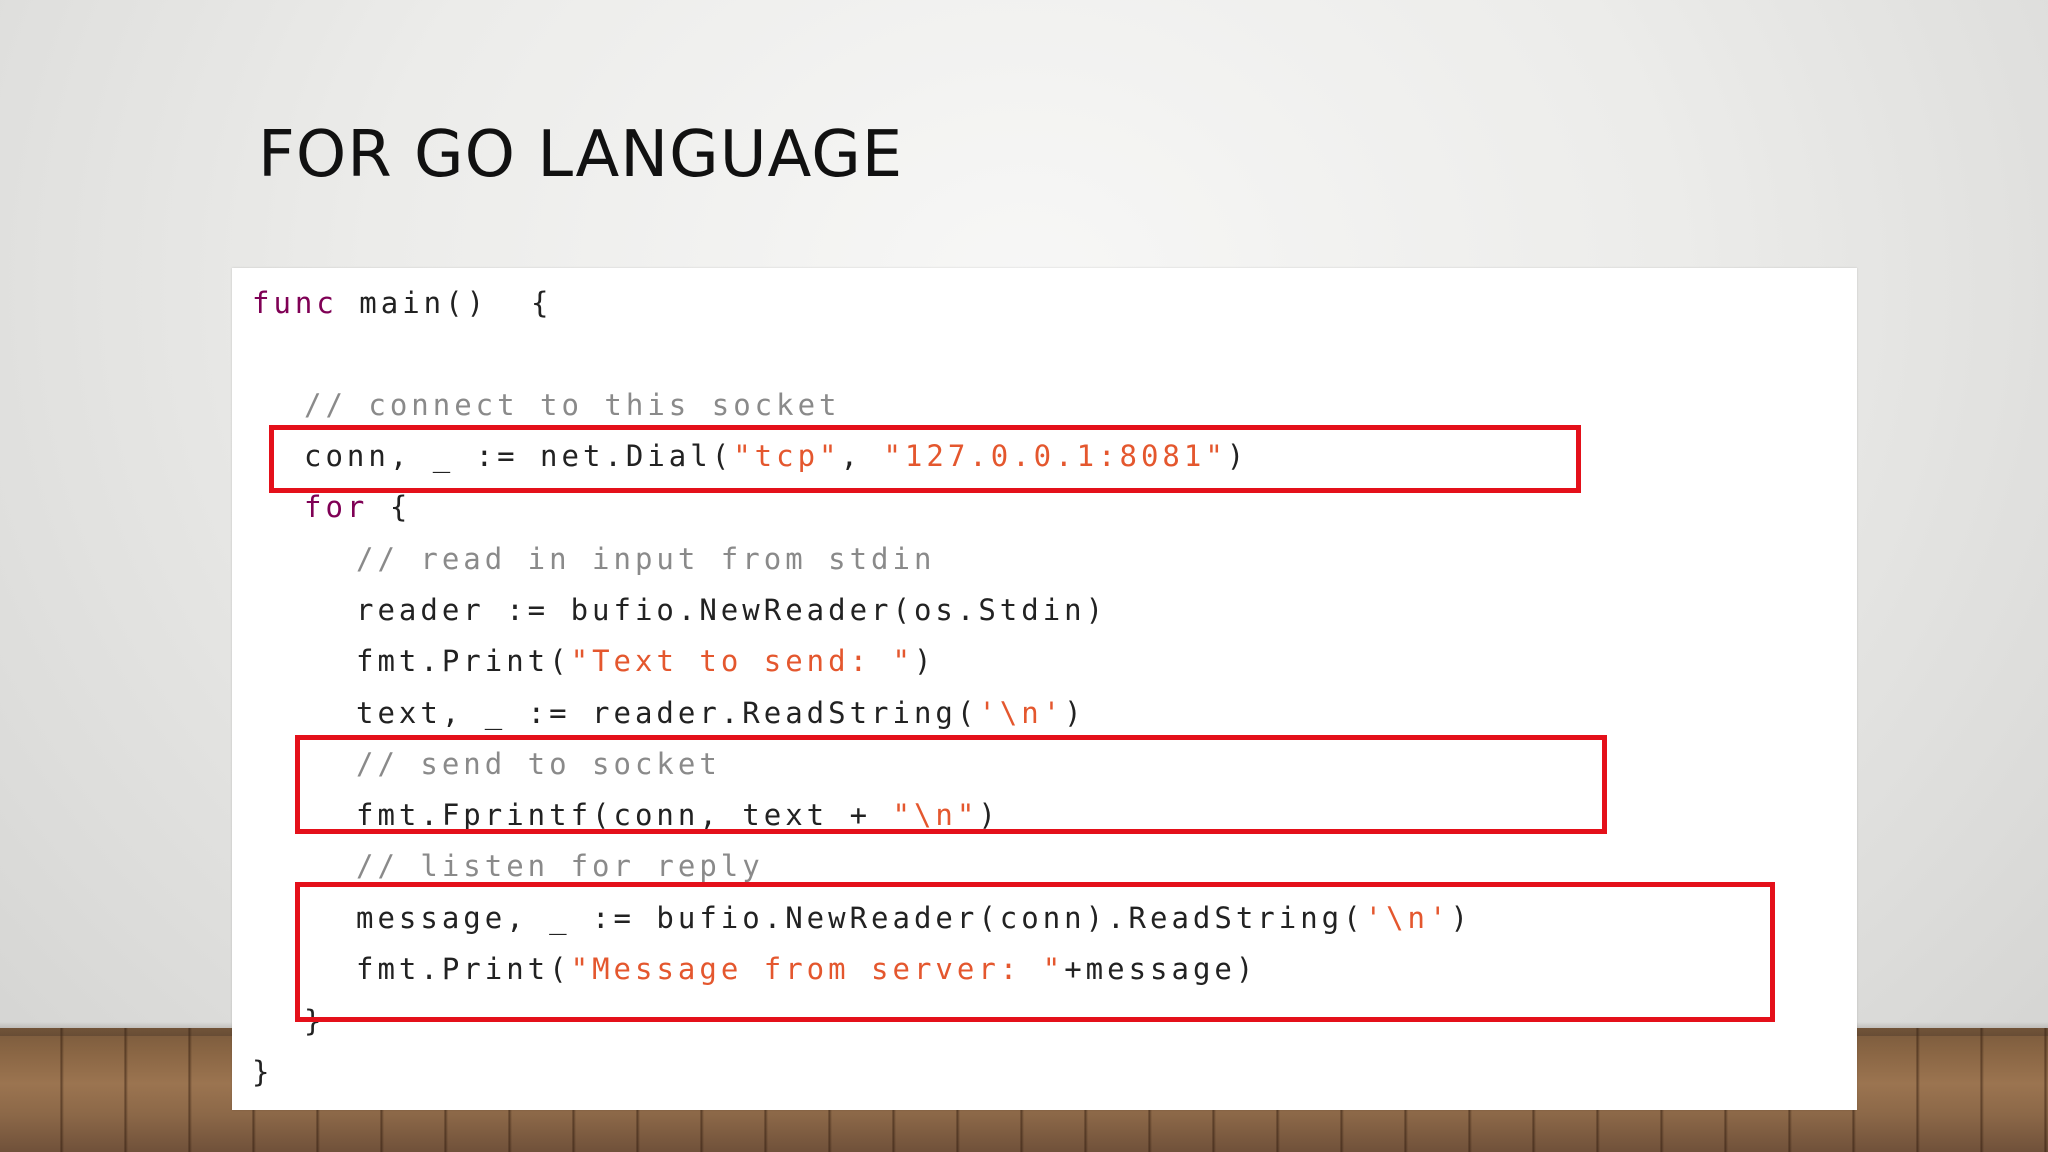 This screenshot has width=2048, height=1152. What do you see at coordinates (295, 303) in the screenshot?
I see `keyword-func: func` at bounding box center [295, 303].